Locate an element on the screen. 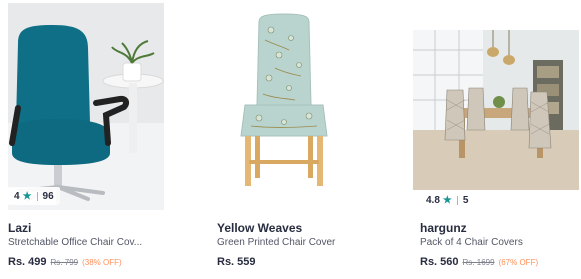 This screenshot has height=279, width=581. product-price: Rs. 560 is located at coordinates (439, 262).